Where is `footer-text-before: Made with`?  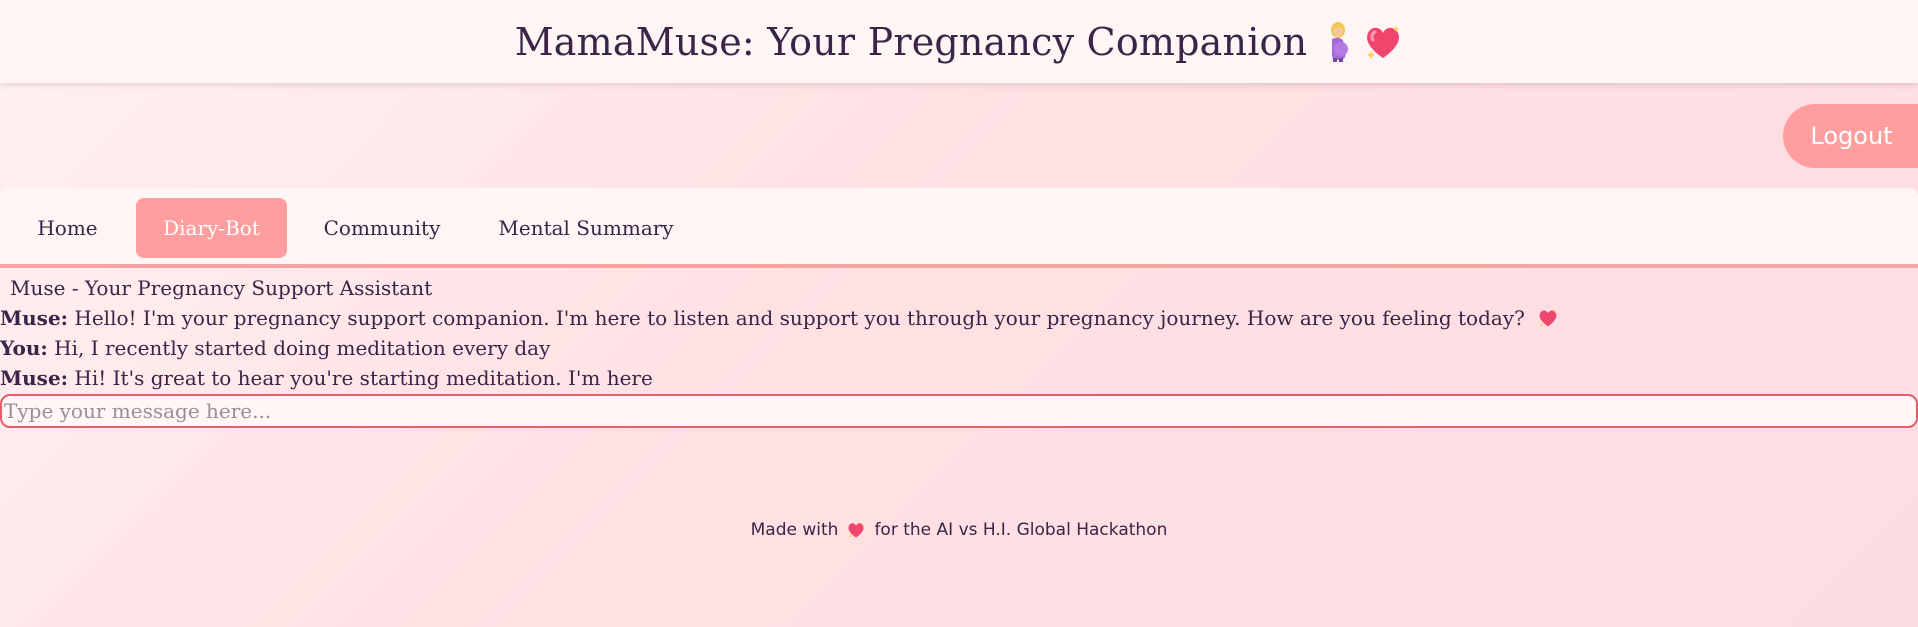
footer-text-before: Made with is located at coordinates (794, 530).